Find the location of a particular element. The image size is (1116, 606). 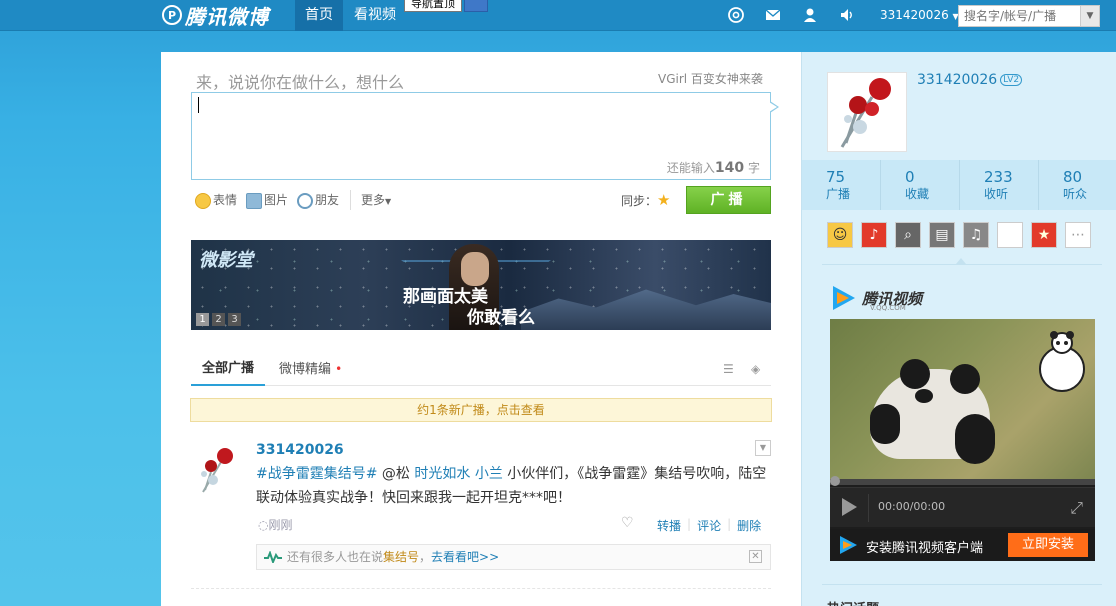

profile-avatar is located at coordinates (867, 112).